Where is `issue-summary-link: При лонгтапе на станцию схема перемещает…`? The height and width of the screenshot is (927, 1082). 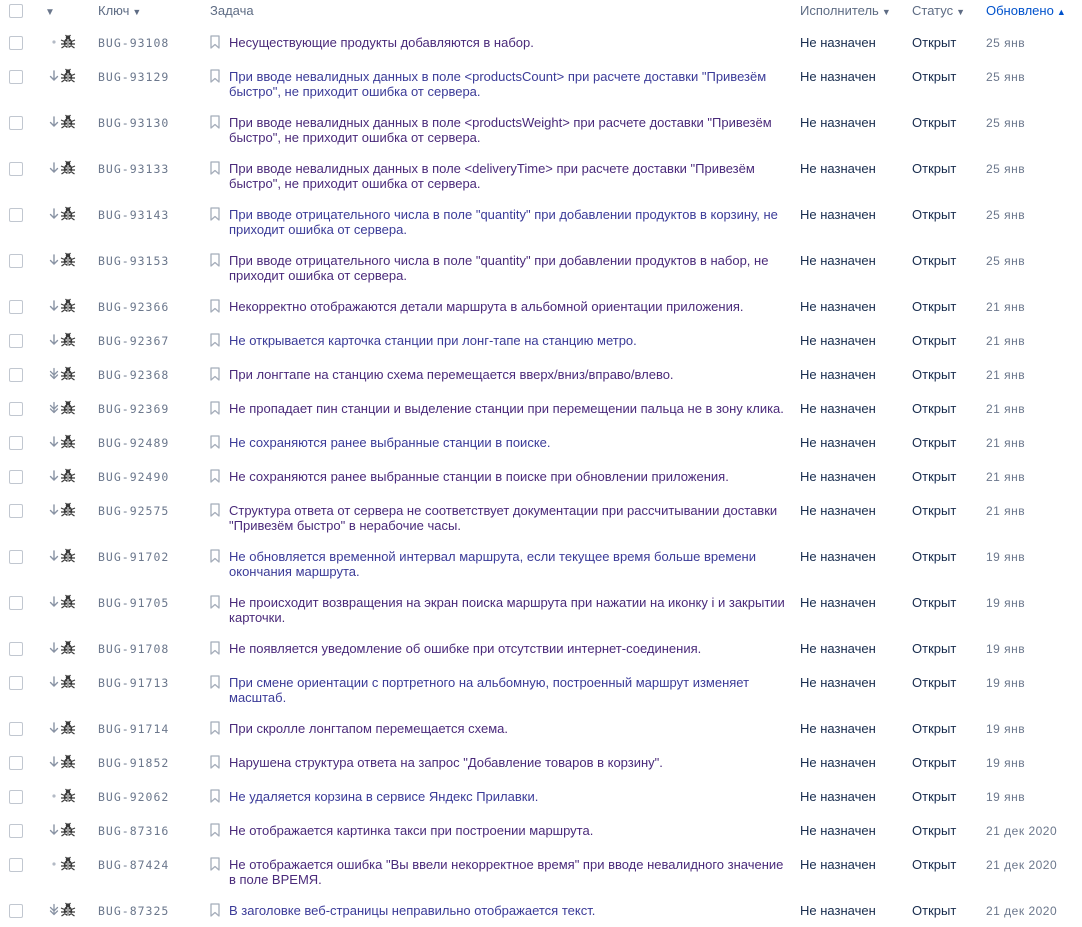 issue-summary-link: При лонгтапе на станцию схема перемещает… is located at coordinates (451, 374).